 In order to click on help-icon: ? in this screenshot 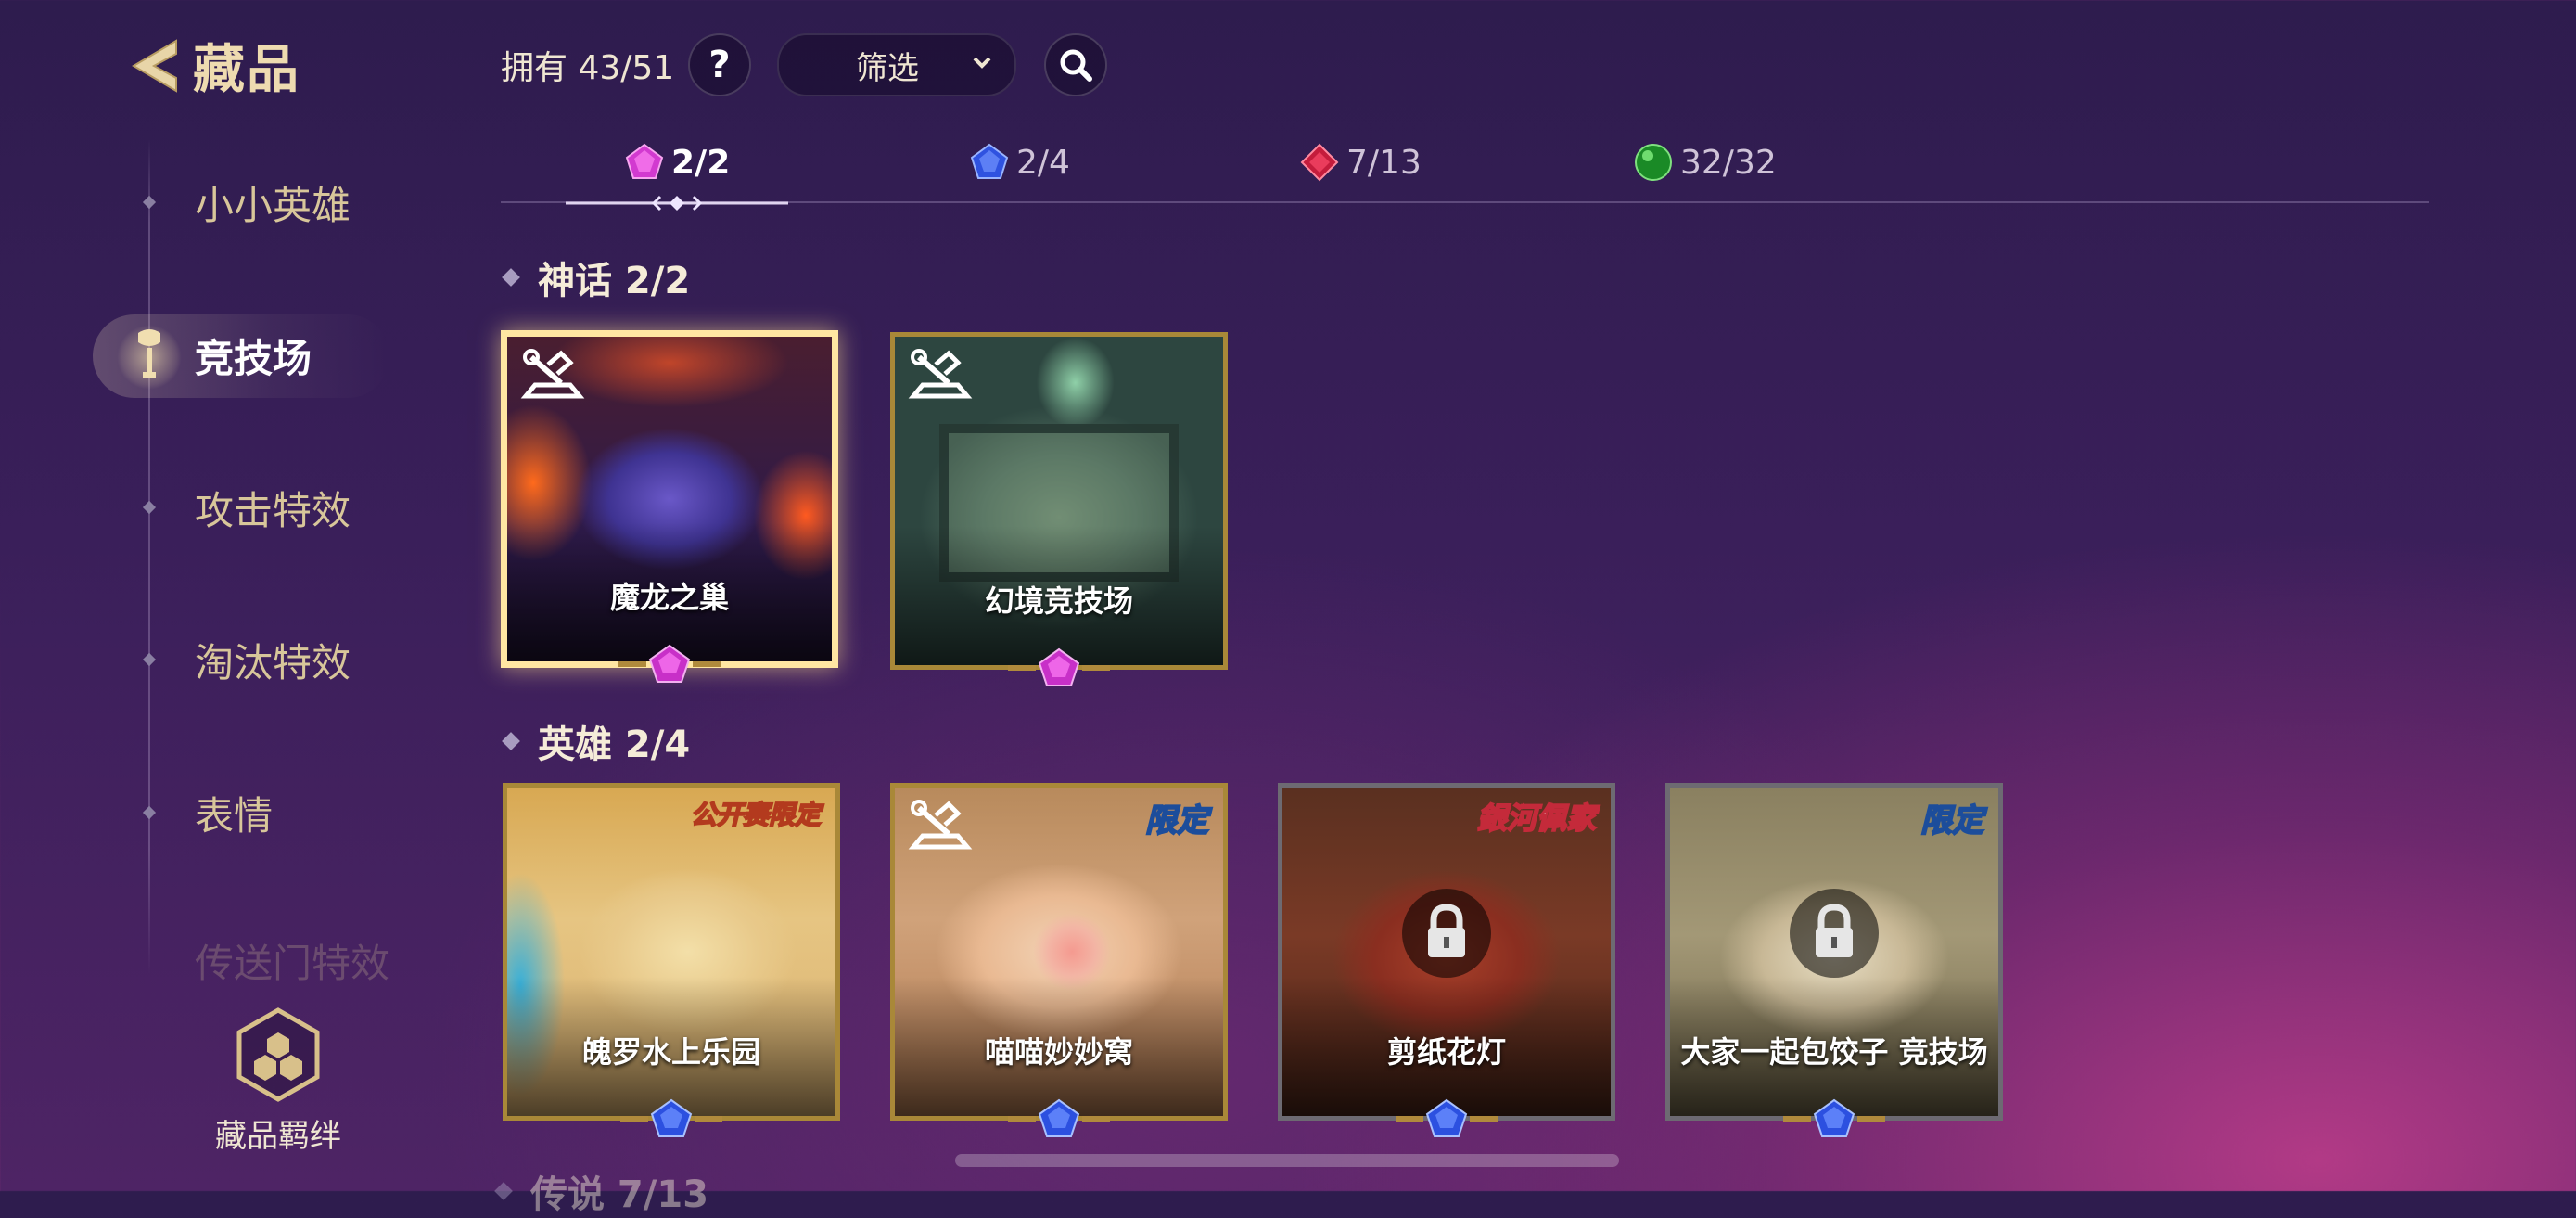, I will do `click(719, 65)`.